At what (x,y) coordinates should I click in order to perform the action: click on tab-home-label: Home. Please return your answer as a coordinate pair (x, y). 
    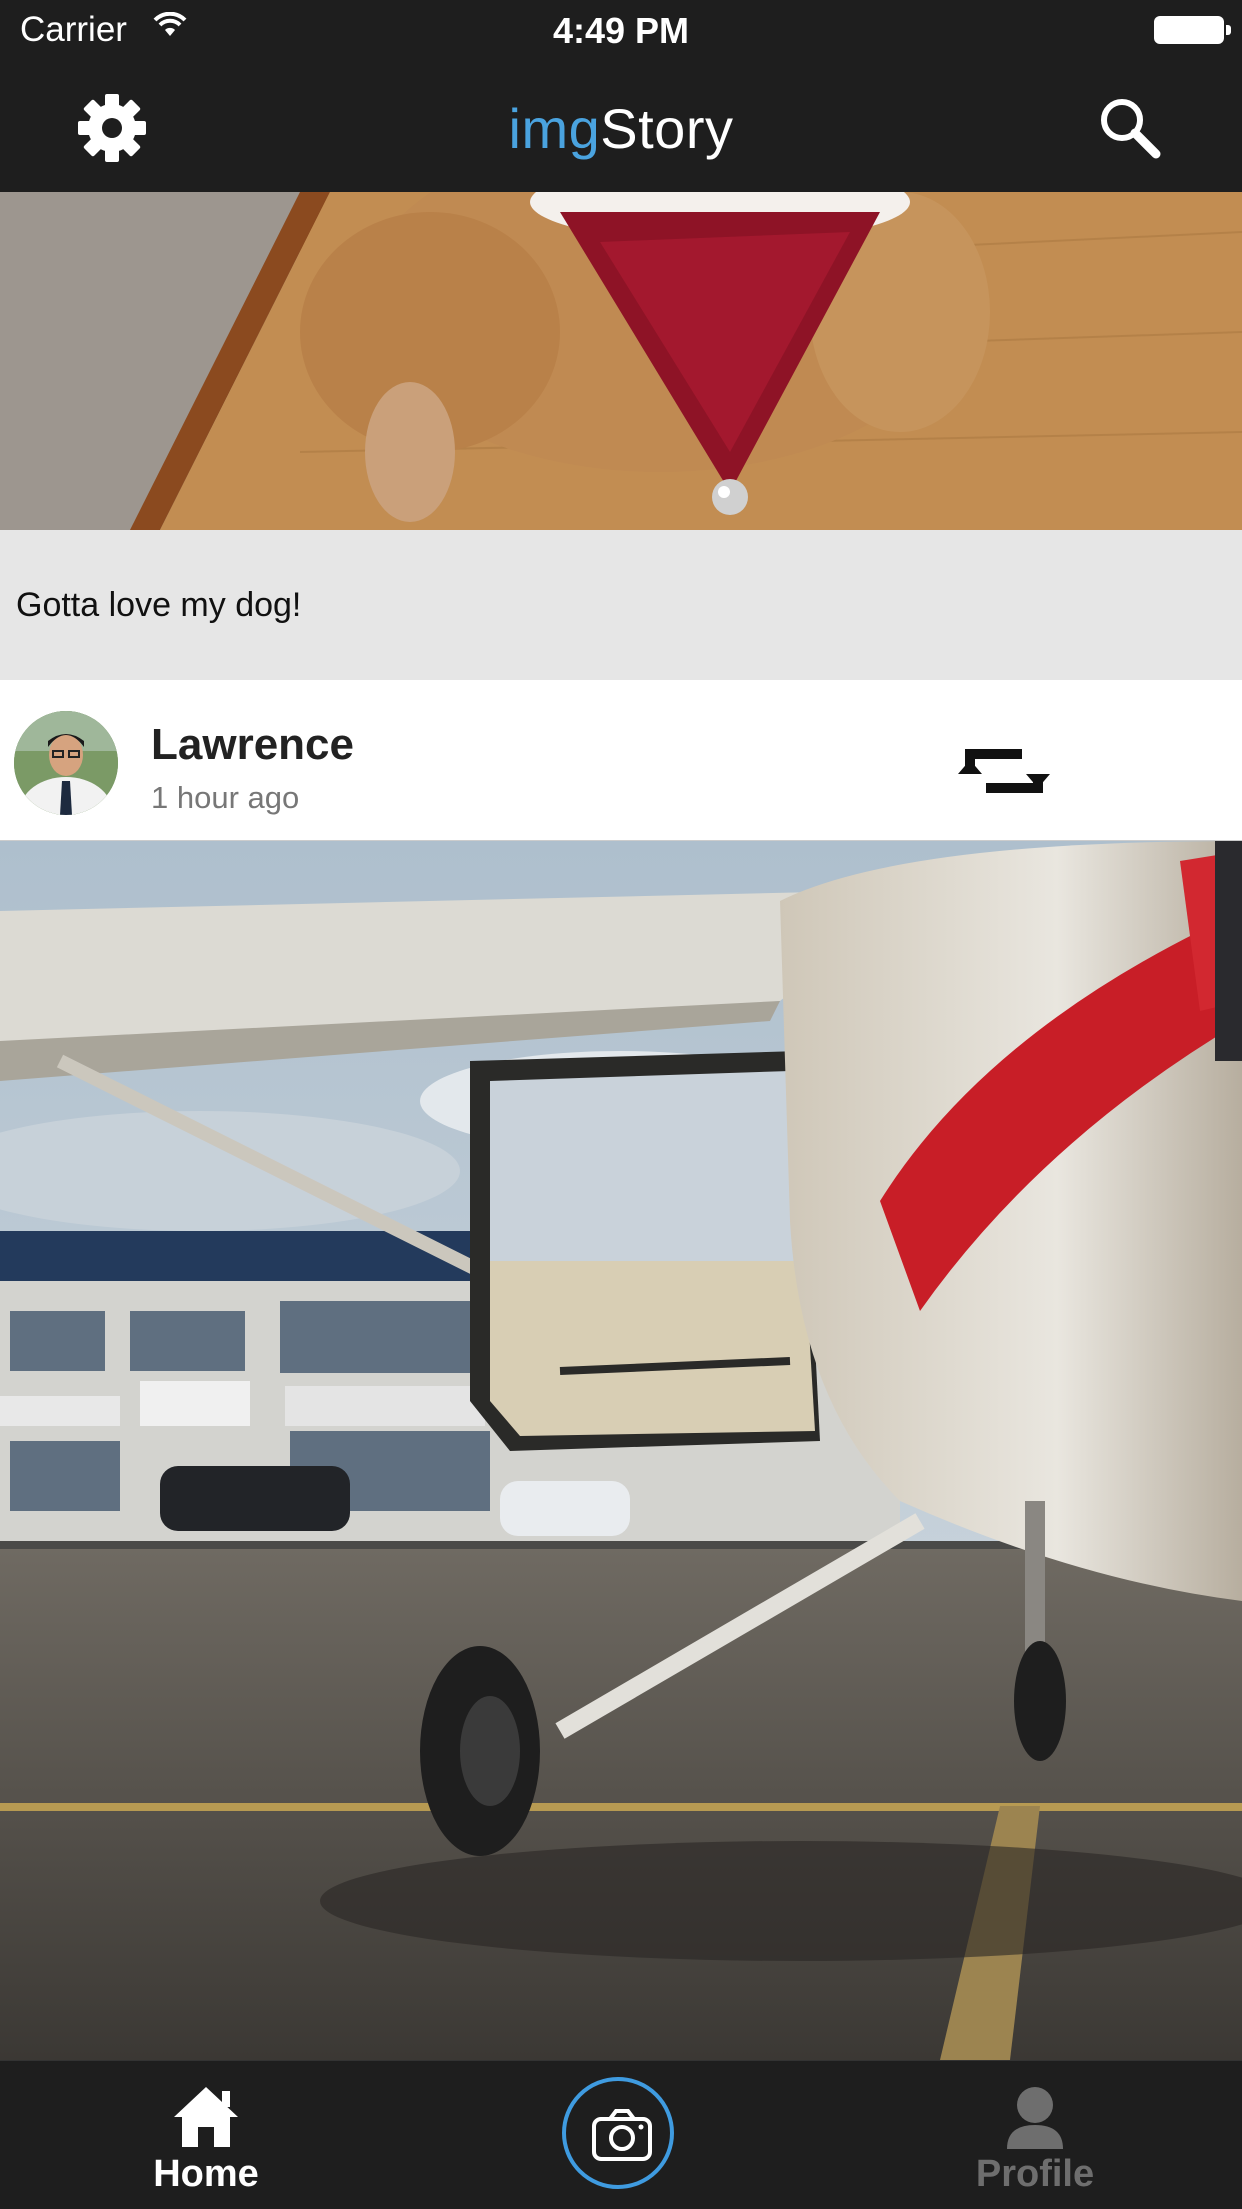
    Looking at the image, I should click on (206, 2174).